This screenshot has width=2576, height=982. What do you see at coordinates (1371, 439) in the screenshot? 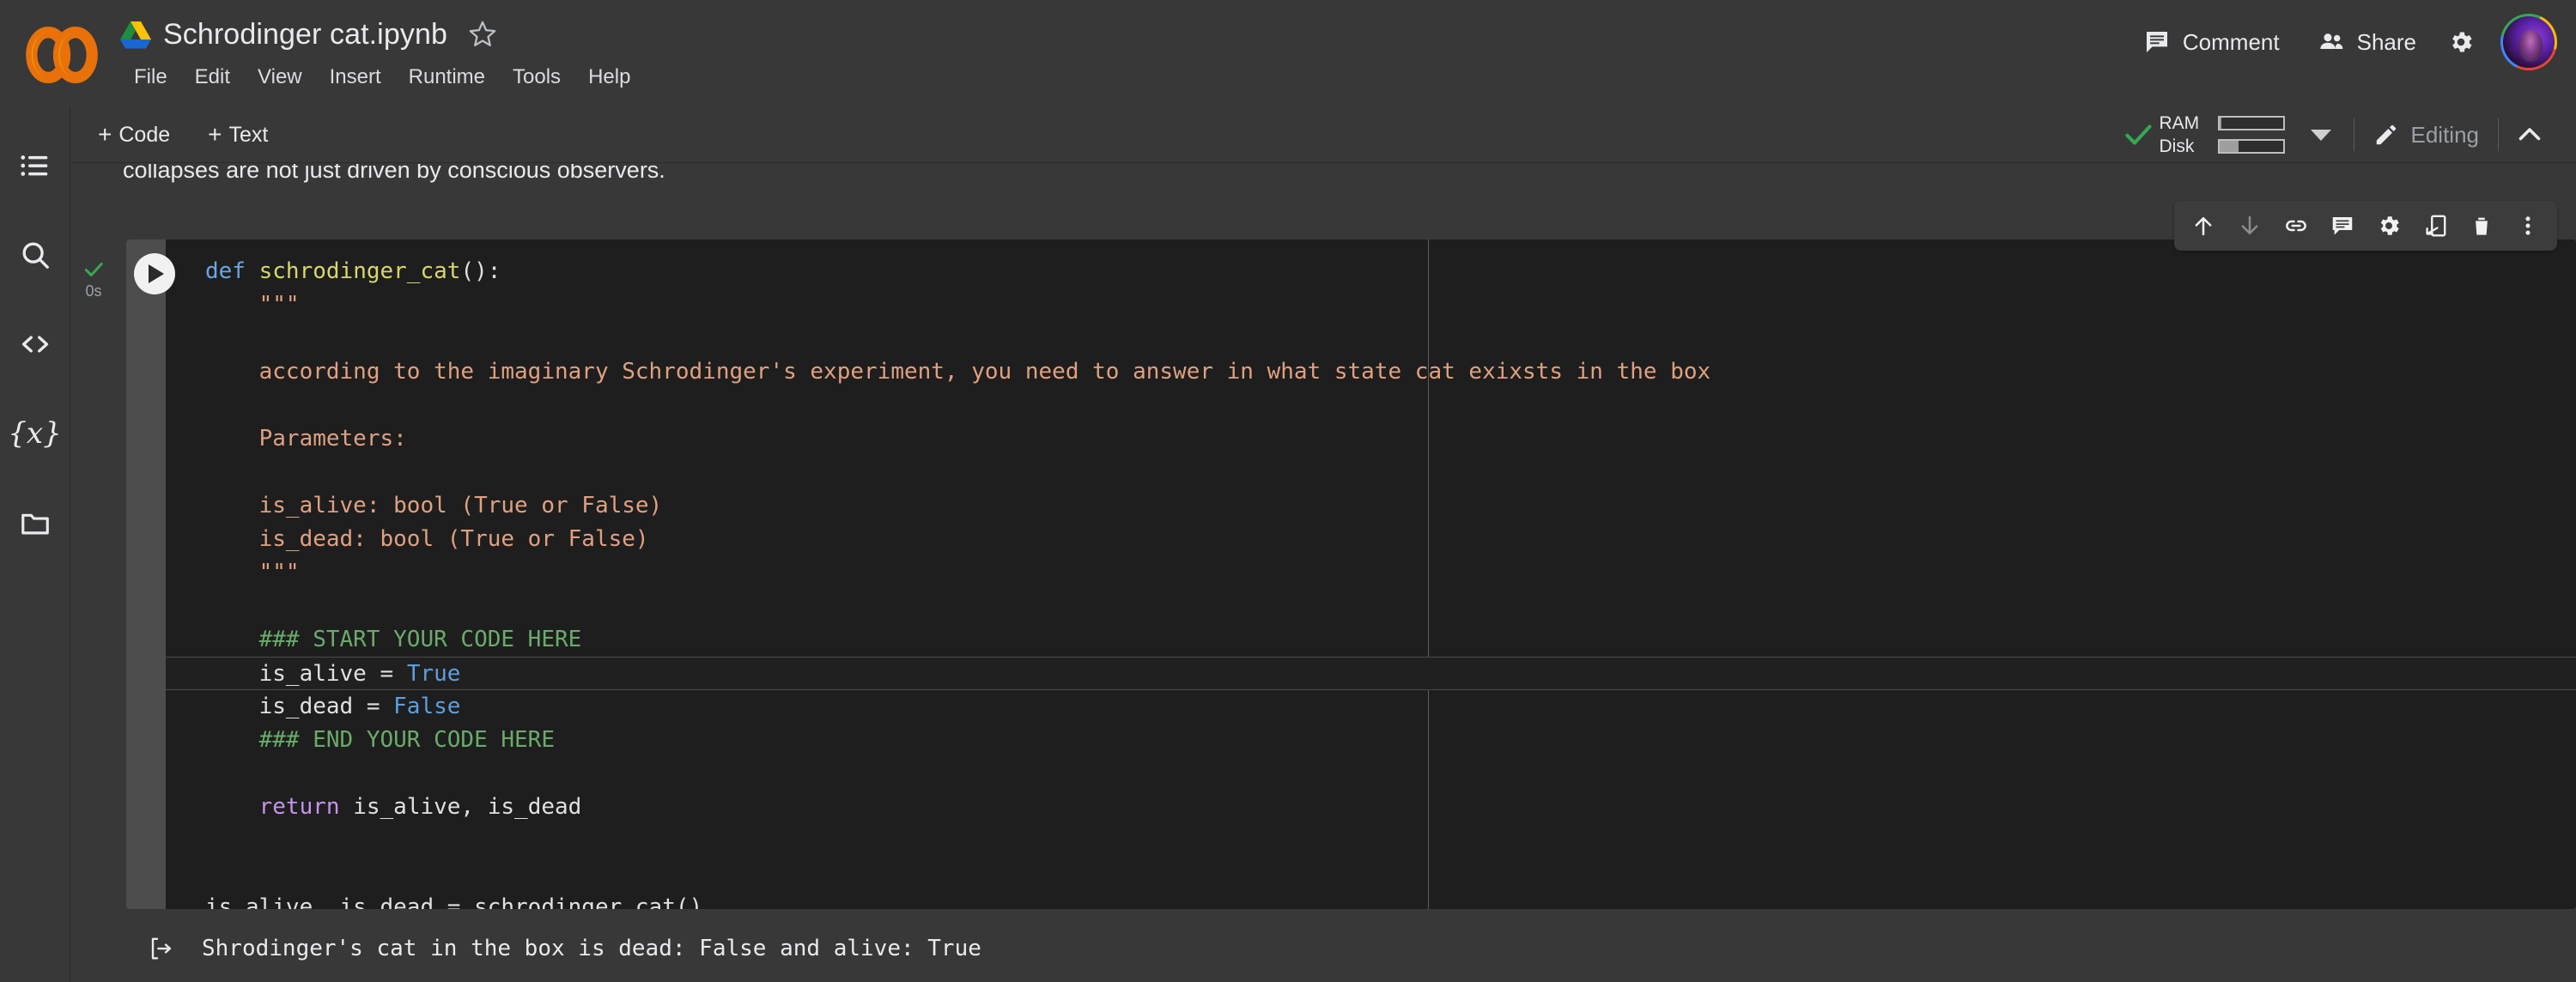
I see `code-line: Parameters:` at bounding box center [1371, 439].